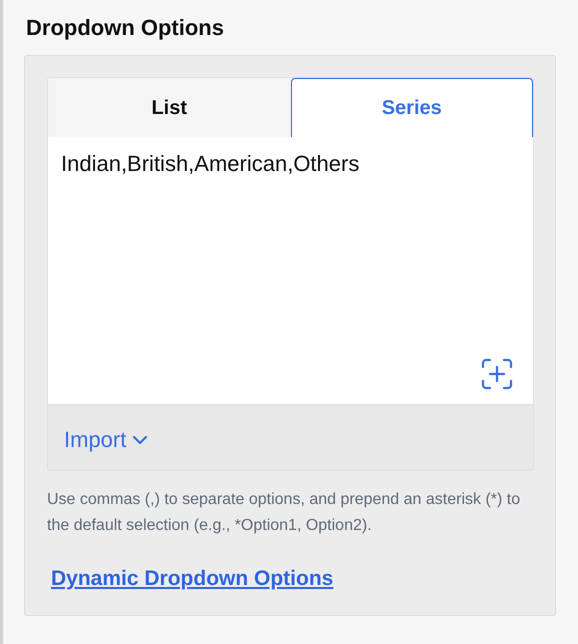 Image resolution: width=578 pixels, height=644 pixels. I want to click on tab: Series, so click(411, 107).